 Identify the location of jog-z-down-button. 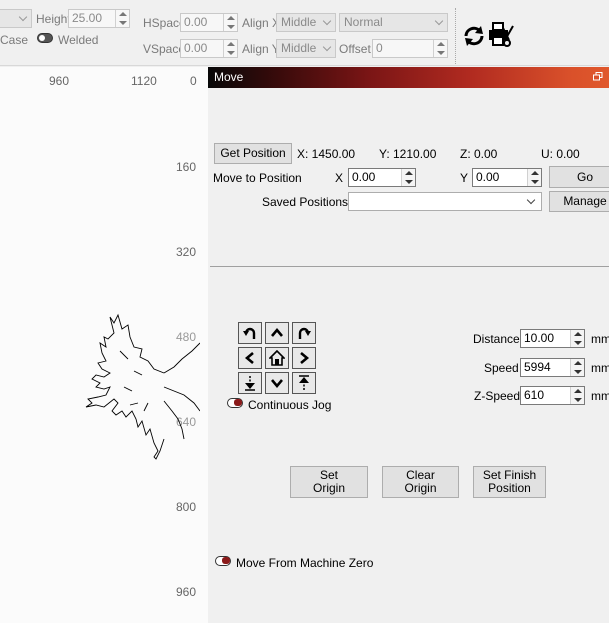
(250, 383).